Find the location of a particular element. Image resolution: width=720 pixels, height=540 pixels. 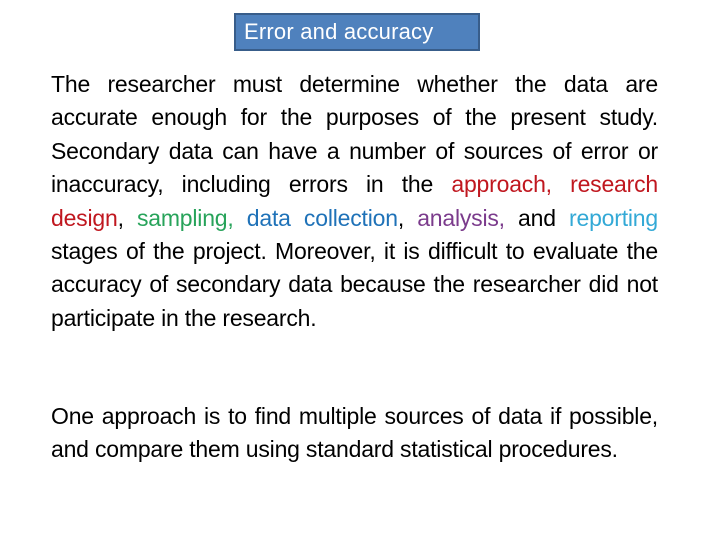

term-reporting: reporting is located at coordinates (613, 217).